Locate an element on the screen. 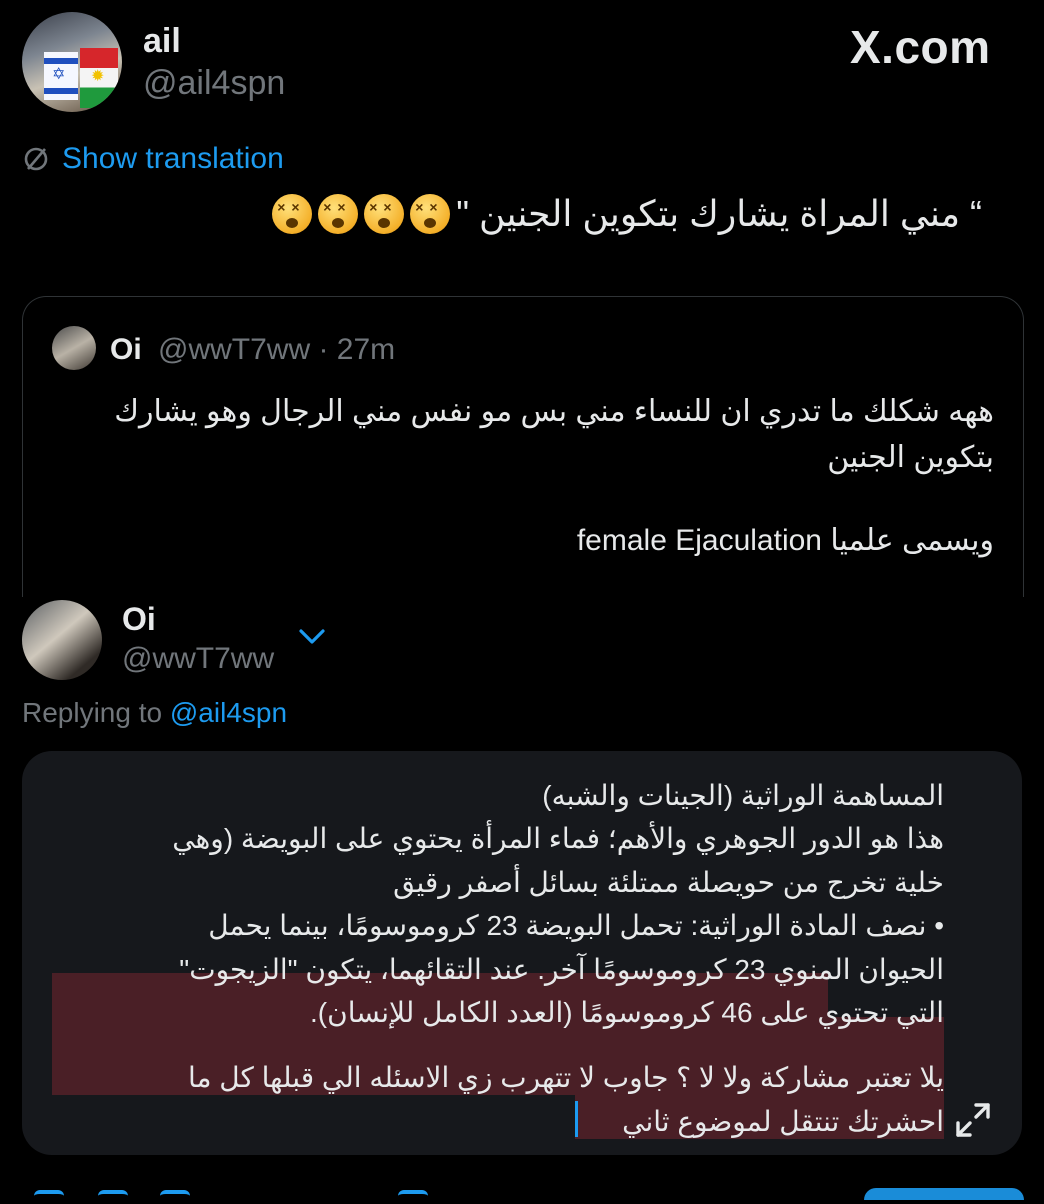 Image resolution: width=1044 pixels, height=1204 pixels. author-handle: @ail4spn is located at coordinates (214, 83).